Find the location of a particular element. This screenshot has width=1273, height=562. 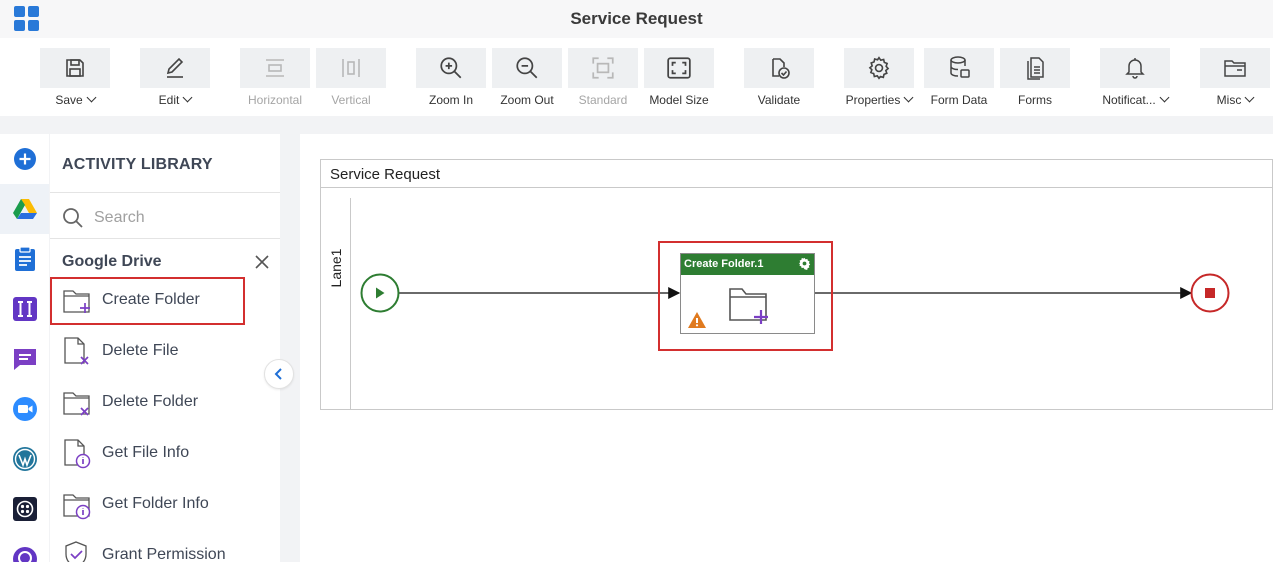

model-size-label: Model Size is located at coordinates (679, 100).